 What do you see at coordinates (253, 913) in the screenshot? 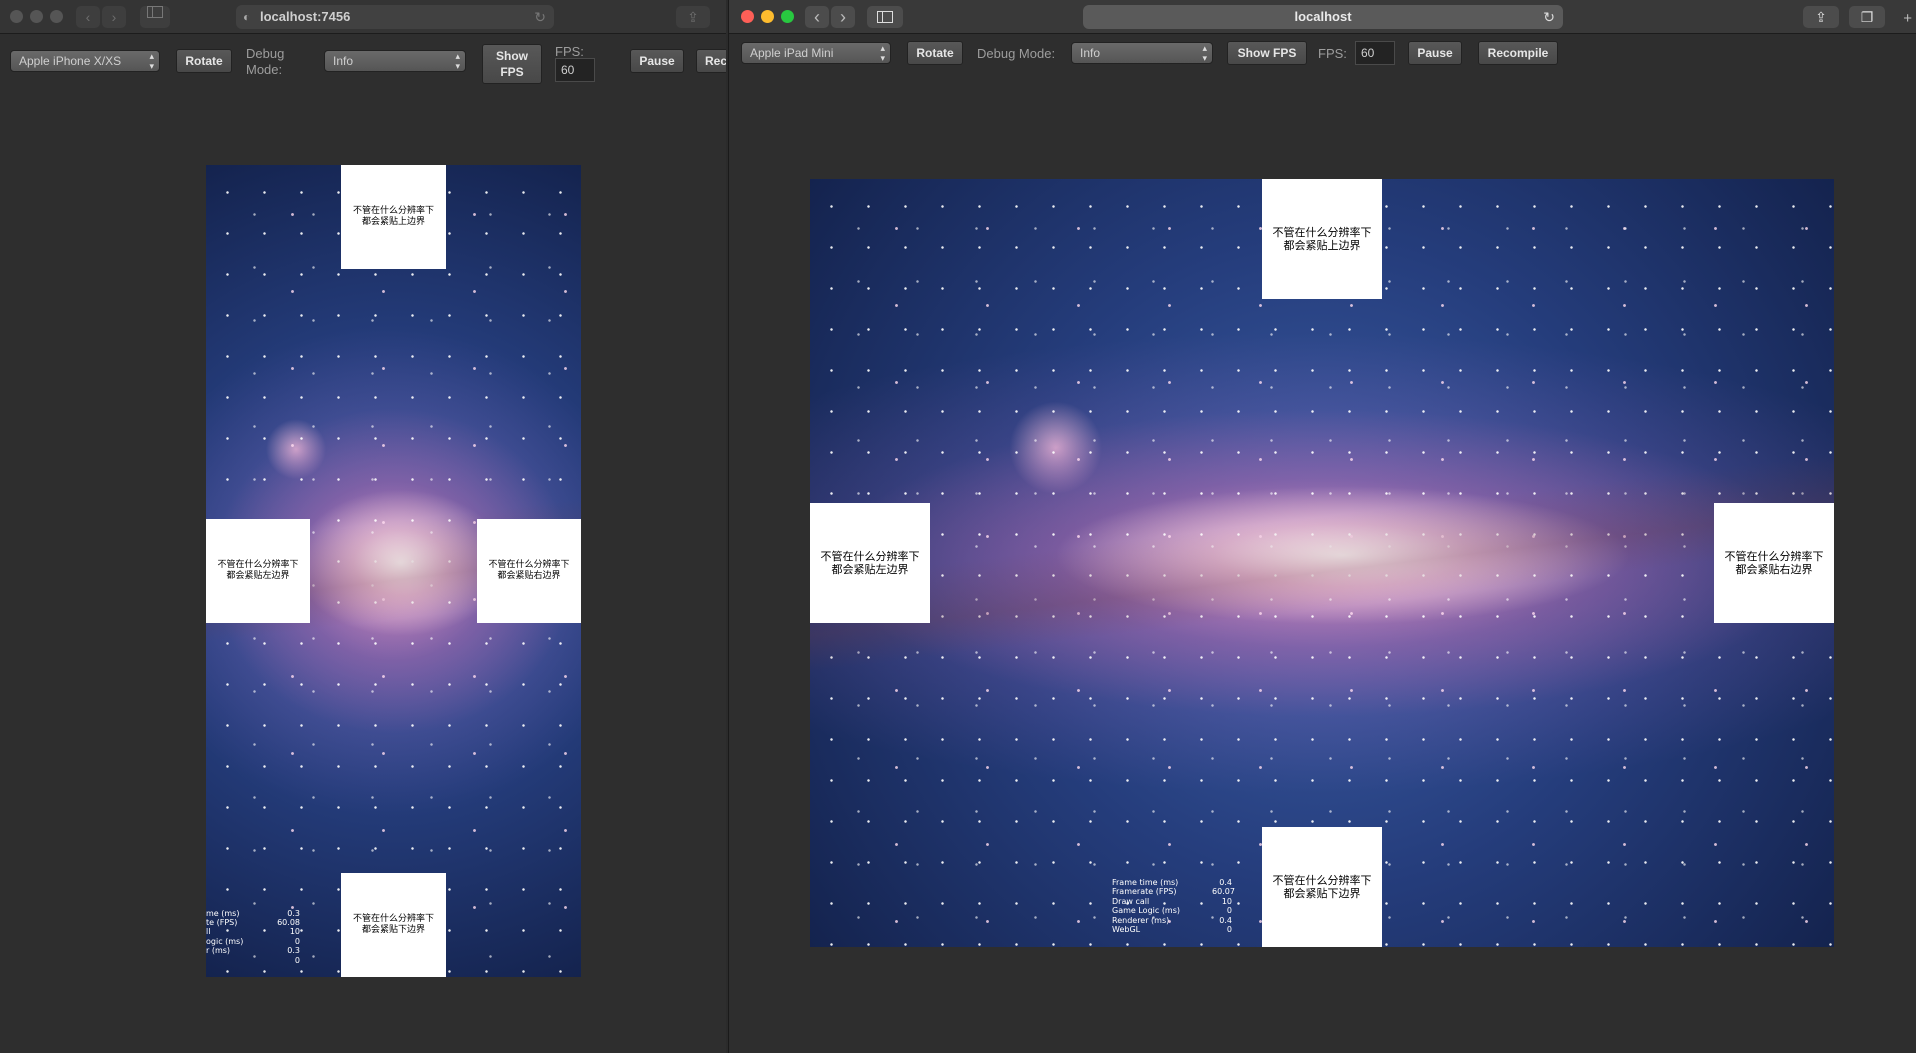
I see `stats-row: me (ms) 0.3` at bounding box center [253, 913].